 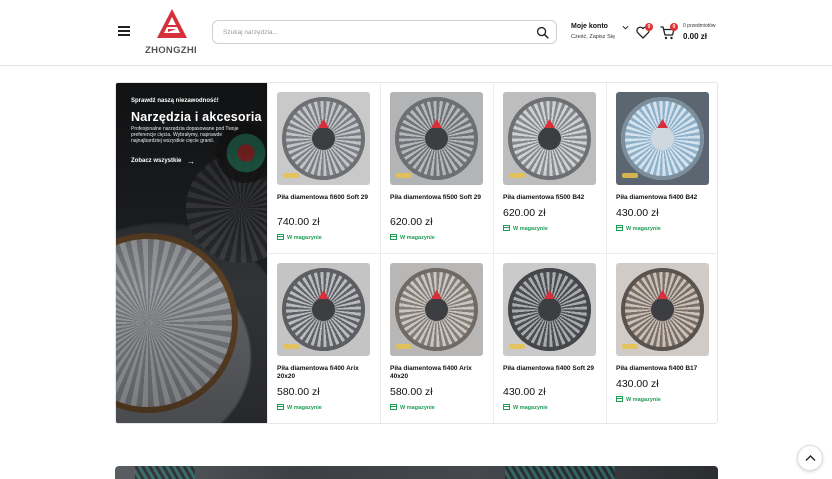 I want to click on chevron-up-icon, so click(x=810, y=458).